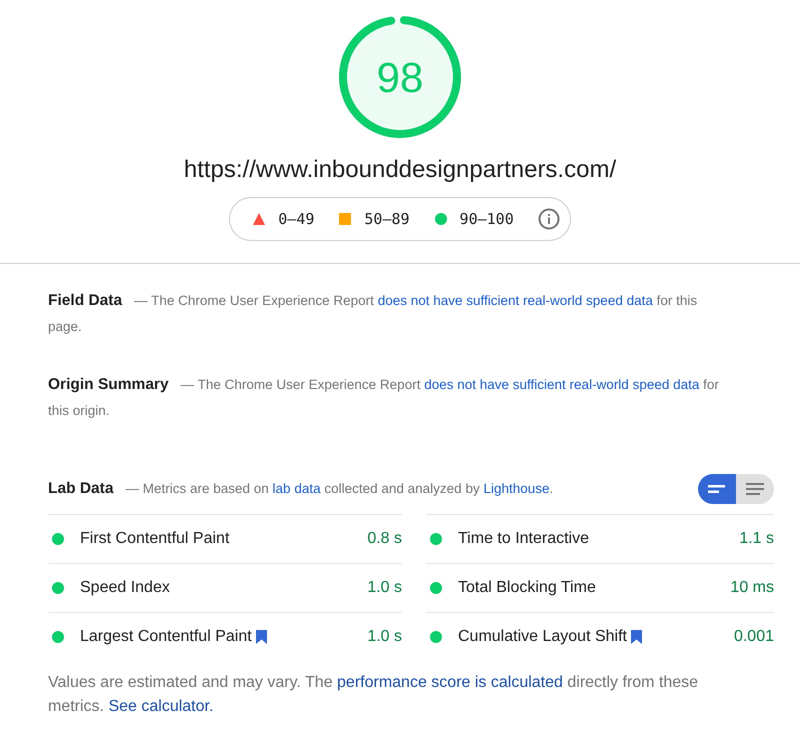 This screenshot has height=743, width=800. Describe the element at coordinates (524, 539) in the screenshot. I see `metric-name: Time to Interactive` at that location.